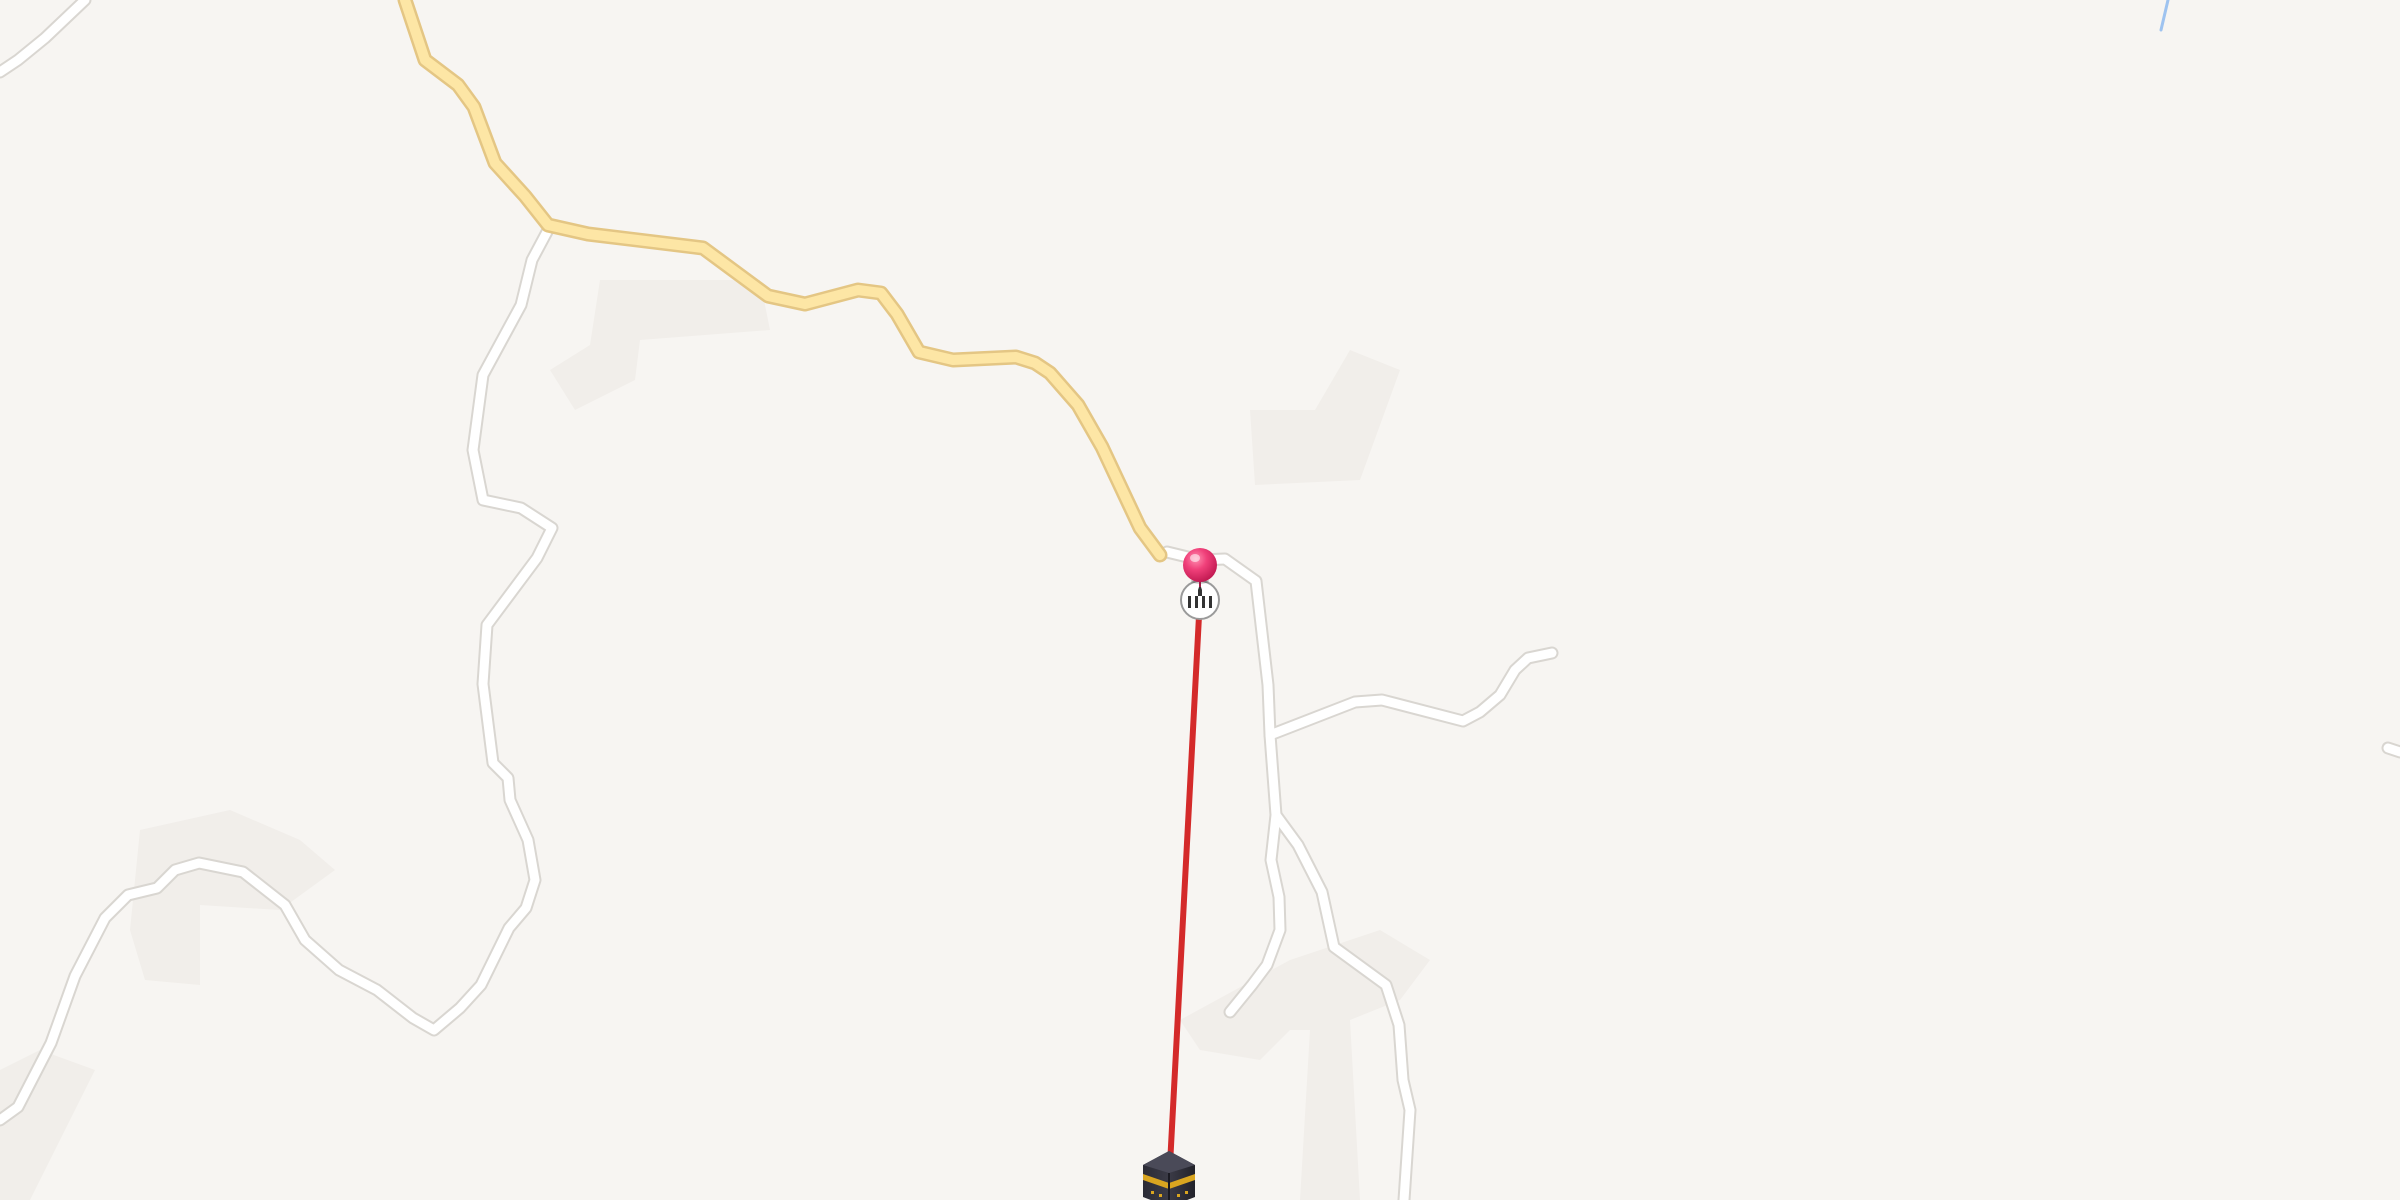  What do you see at coordinates (1185, 881) in the screenshot?
I see `qibla-direction-line` at bounding box center [1185, 881].